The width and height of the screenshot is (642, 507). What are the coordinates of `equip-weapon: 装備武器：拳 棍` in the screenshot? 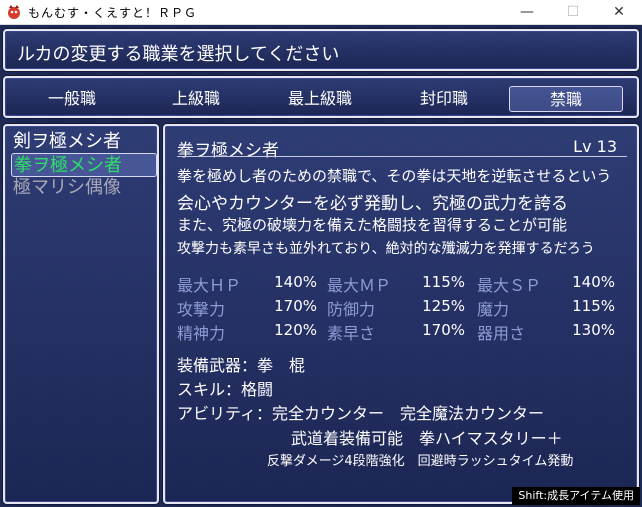 It's located at (241, 365).